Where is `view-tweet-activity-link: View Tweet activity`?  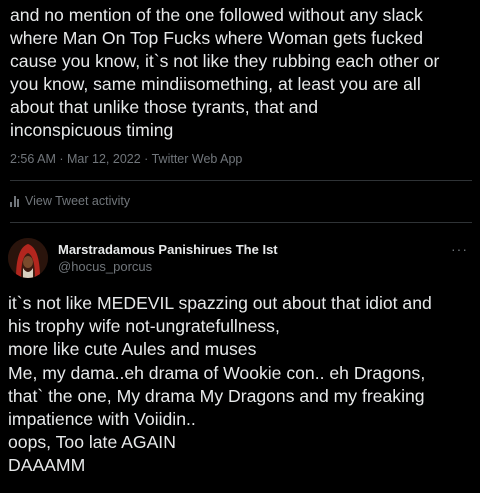 view-tweet-activity-link: View Tweet activity is located at coordinates (70, 201).